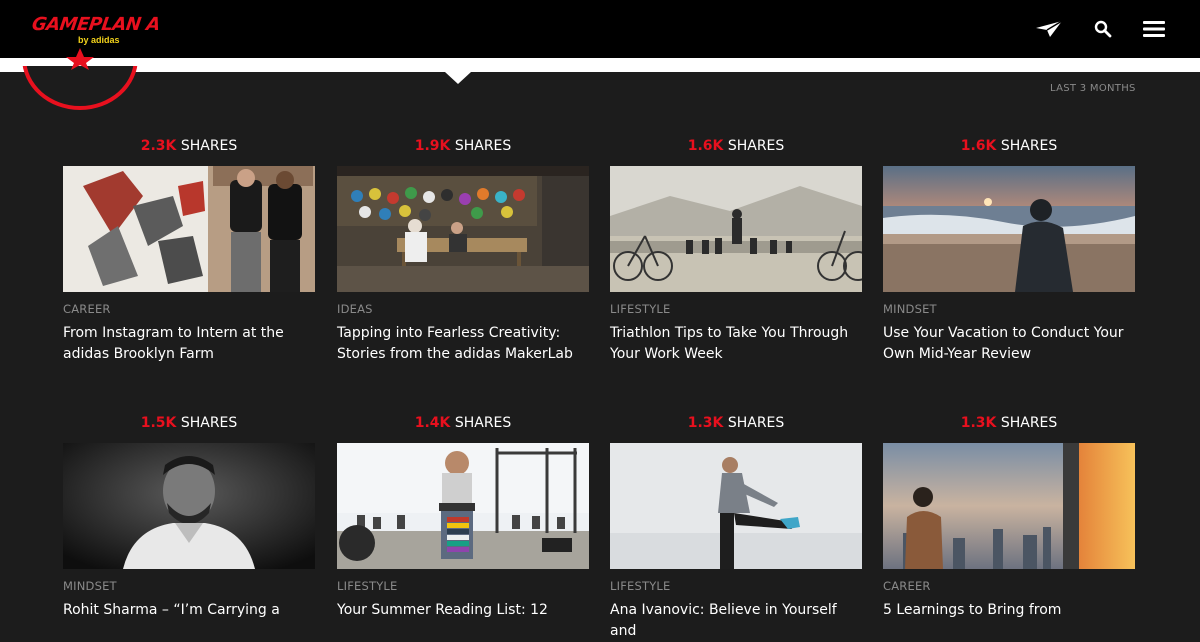  Describe the element at coordinates (99, 40) in the screenshot. I see `logo-subtitle: by adidas` at that location.